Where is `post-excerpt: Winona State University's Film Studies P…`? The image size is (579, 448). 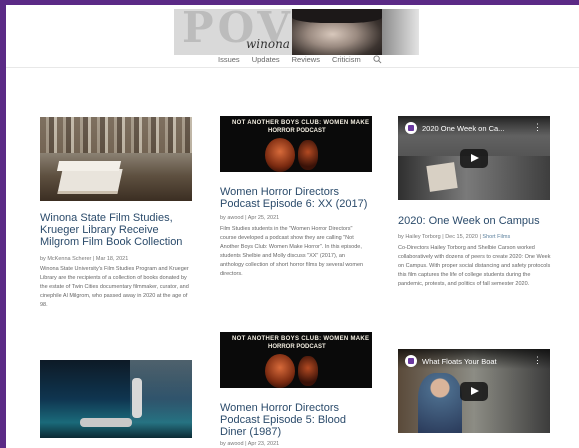
post-excerpt: Winona State University's Film Studies P… is located at coordinates (114, 287).